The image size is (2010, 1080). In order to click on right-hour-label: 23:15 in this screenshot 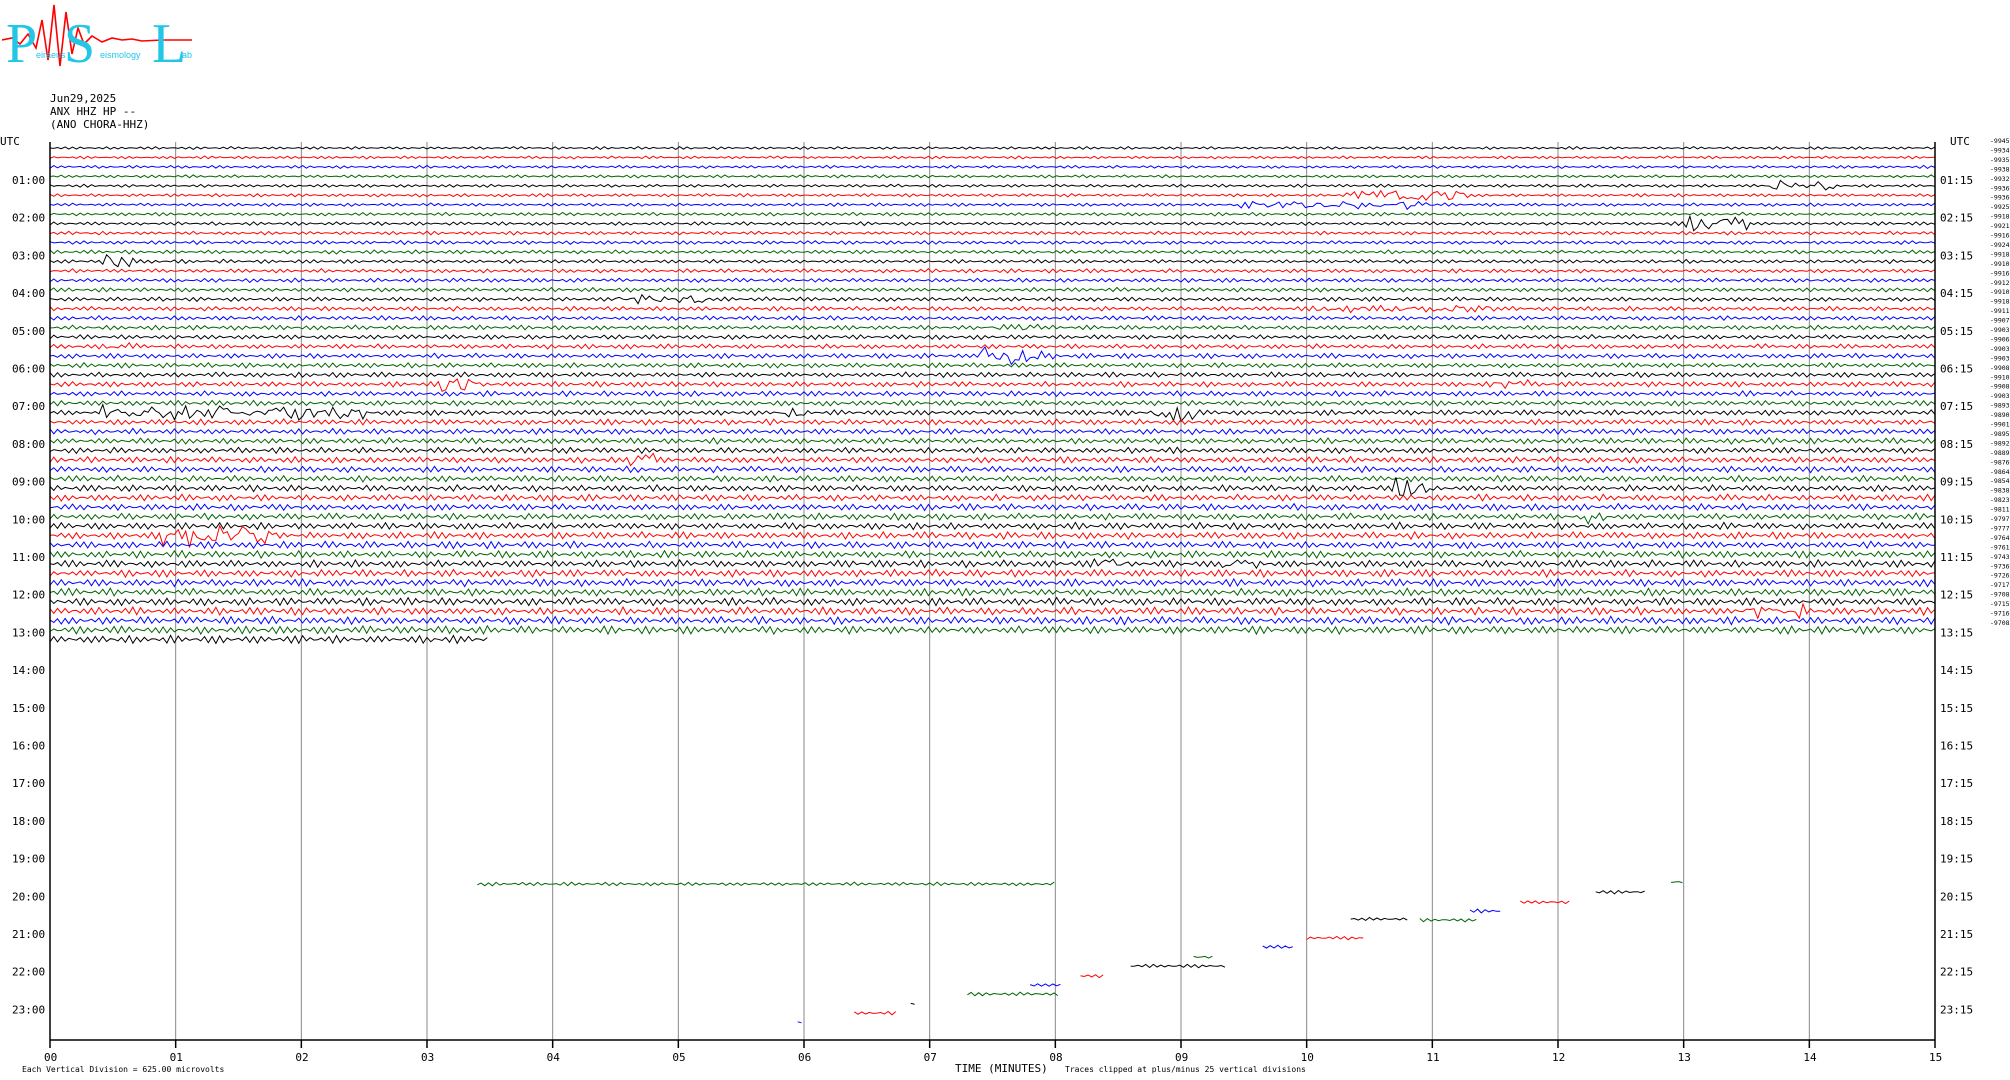, I will do `click(1956, 1009)`.